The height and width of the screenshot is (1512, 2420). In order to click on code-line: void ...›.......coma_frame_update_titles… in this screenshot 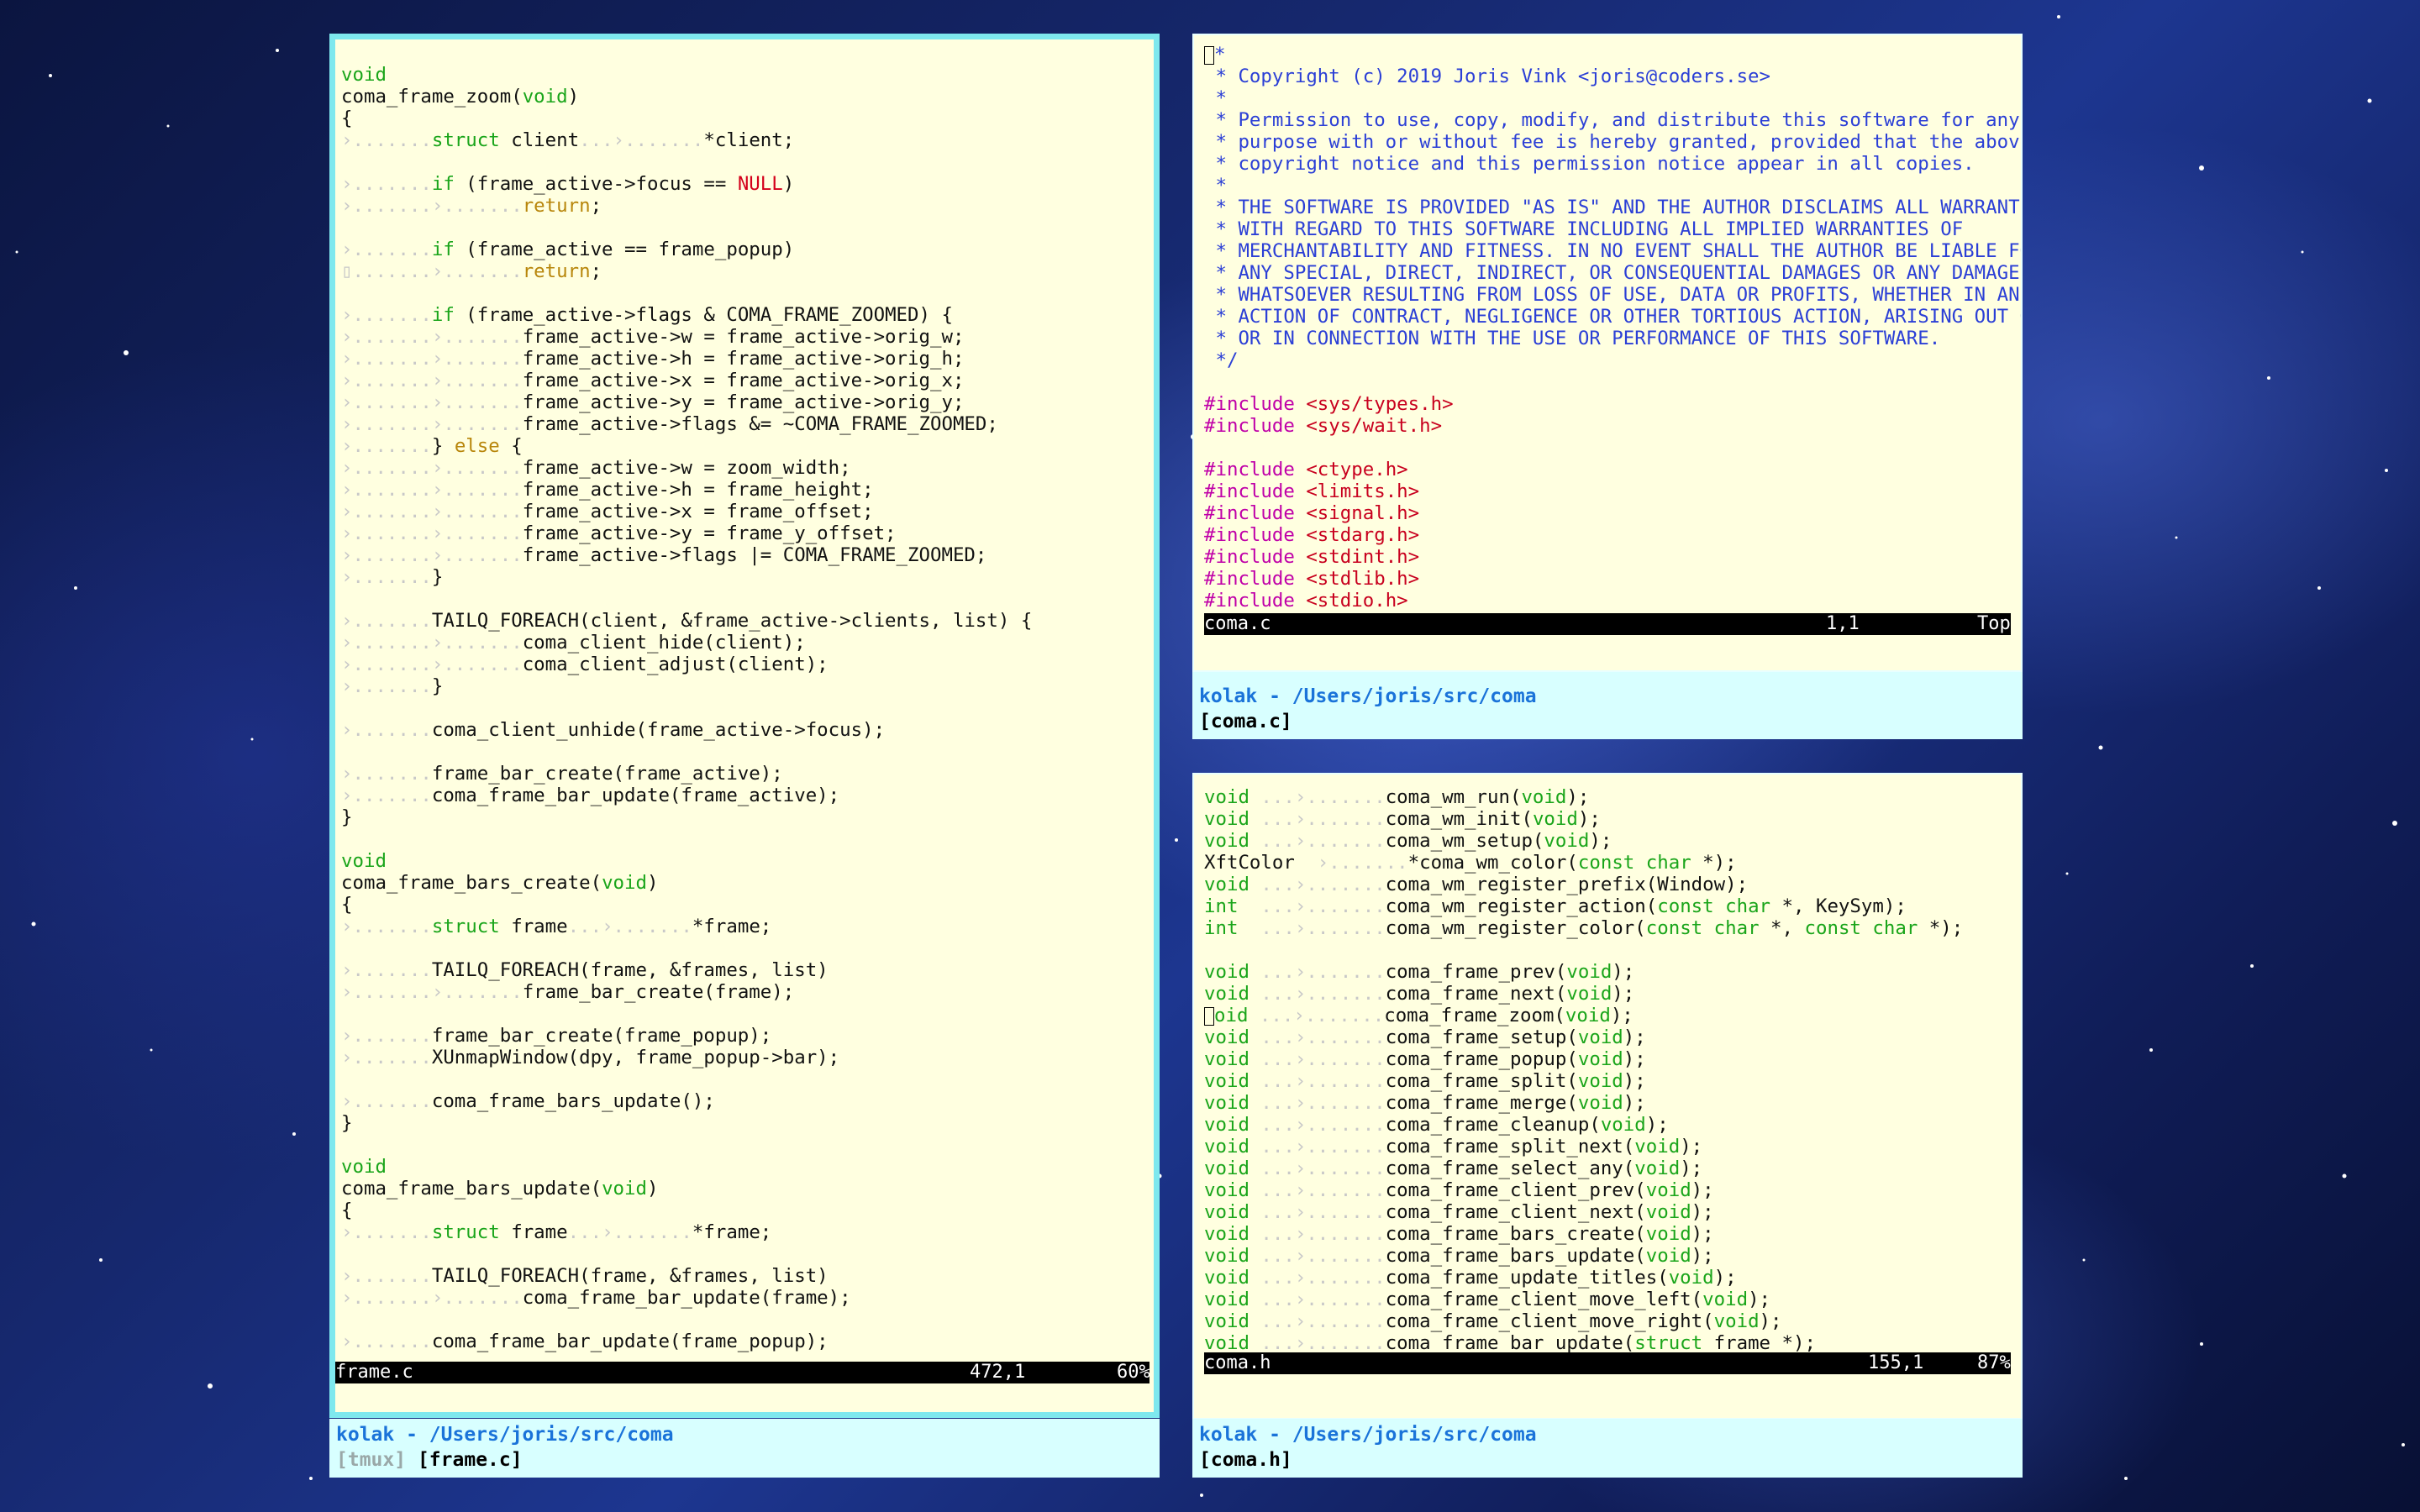, I will do `click(1613, 1278)`.